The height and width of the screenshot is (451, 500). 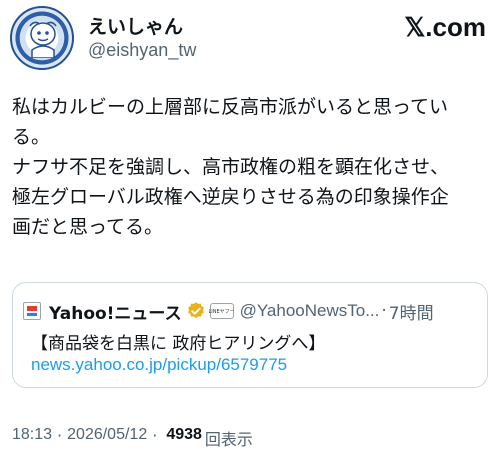 What do you see at coordinates (135, 25) in the screenshot?
I see `author-display-name: えいしゃん` at bounding box center [135, 25].